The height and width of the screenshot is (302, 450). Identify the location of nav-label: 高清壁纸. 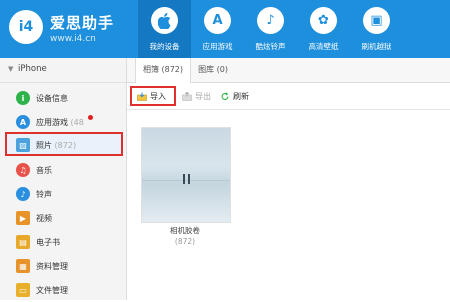
(323, 46).